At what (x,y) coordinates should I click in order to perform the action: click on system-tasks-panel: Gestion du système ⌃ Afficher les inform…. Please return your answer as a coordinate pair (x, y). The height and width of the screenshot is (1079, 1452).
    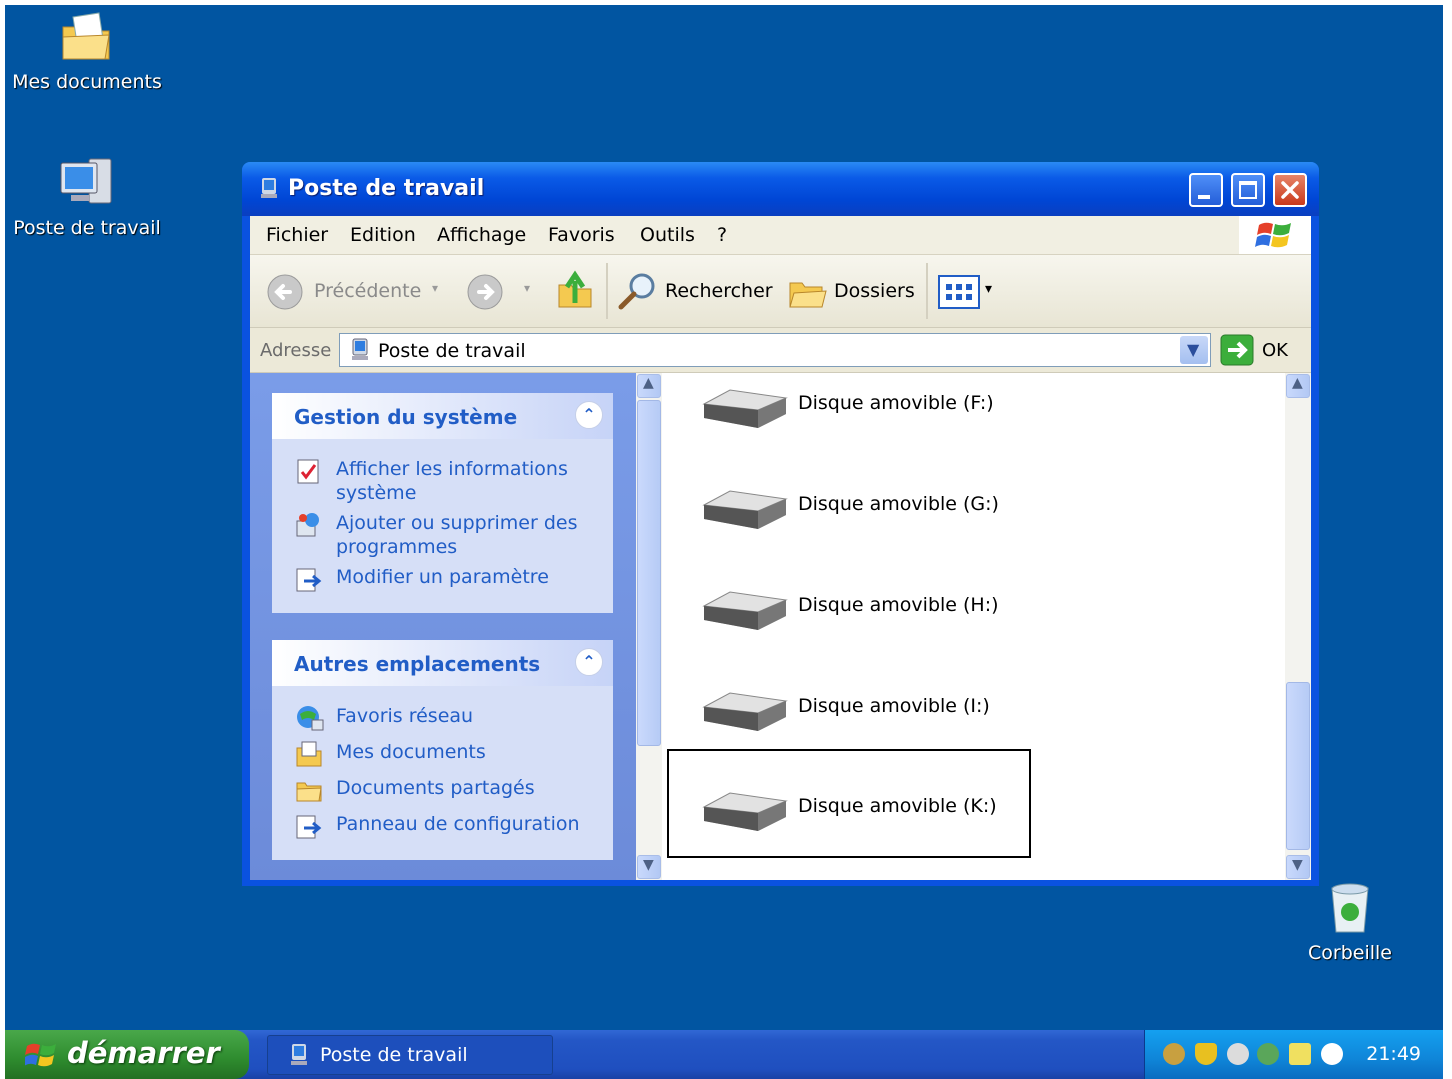
    Looking at the image, I should click on (442, 503).